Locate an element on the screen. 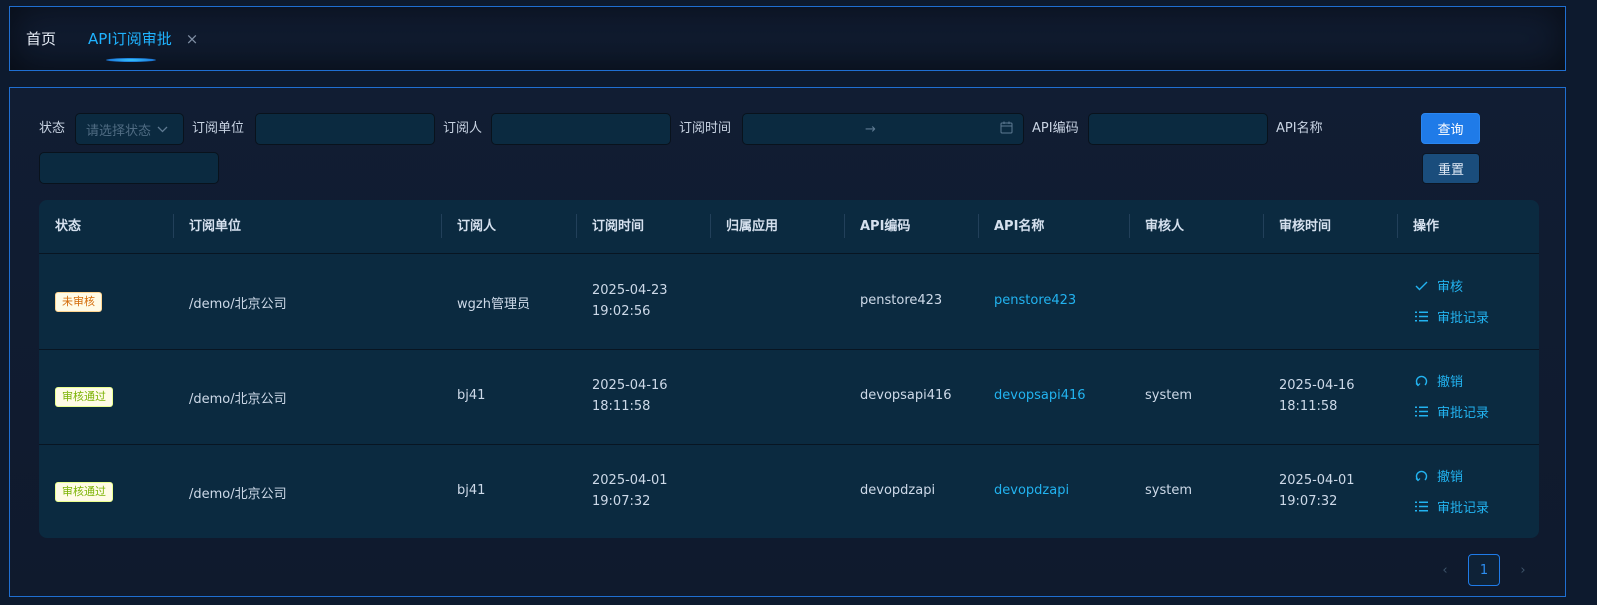  subscriber-filter-label: 订阅人 is located at coordinates (463, 128).